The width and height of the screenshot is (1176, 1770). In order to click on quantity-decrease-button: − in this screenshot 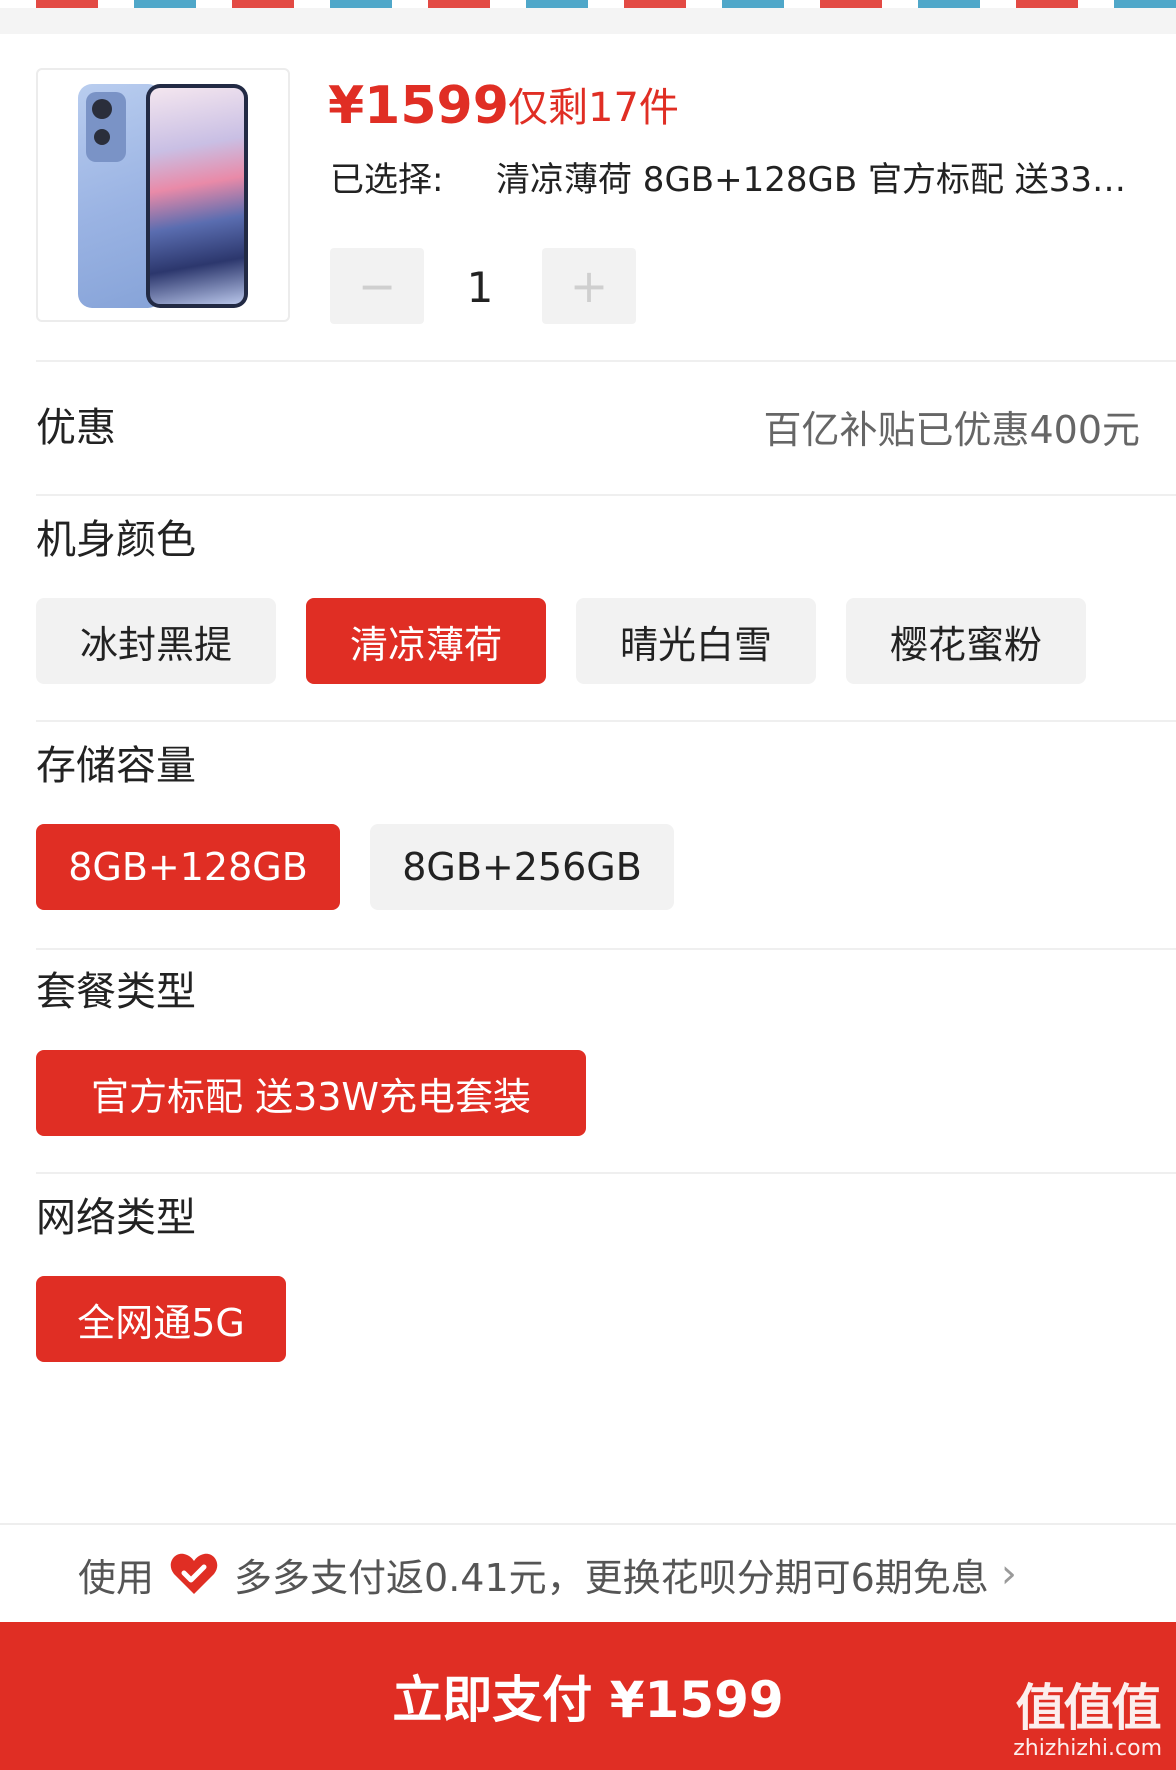, I will do `click(377, 286)`.